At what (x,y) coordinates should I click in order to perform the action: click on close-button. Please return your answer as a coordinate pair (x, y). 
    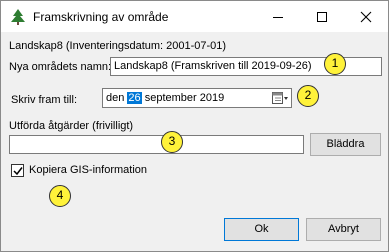
    Looking at the image, I should click on (366, 16).